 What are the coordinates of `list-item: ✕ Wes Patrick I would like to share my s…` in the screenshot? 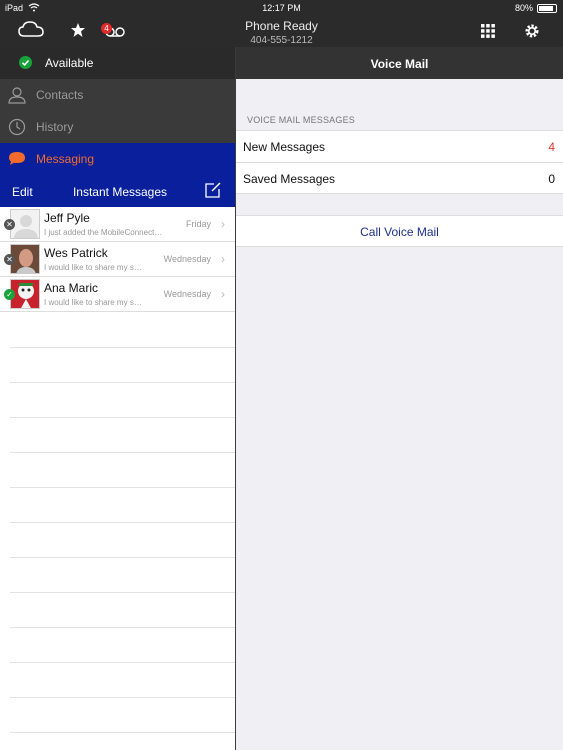 It's located at (117, 259).